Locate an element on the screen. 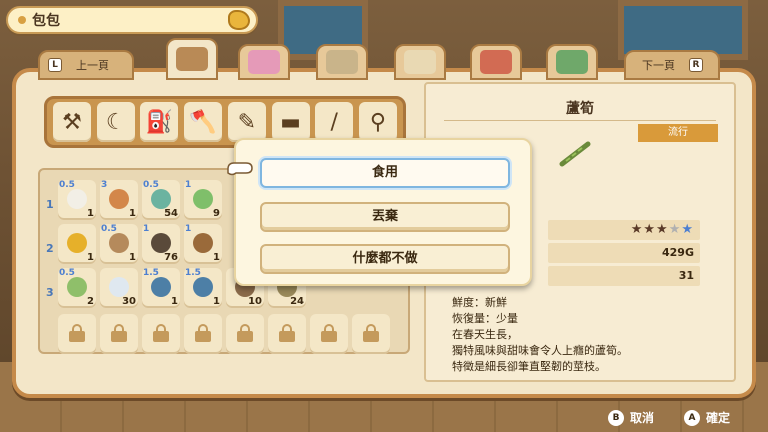 The height and width of the screenshot is (432, 768). b-button-icon: B is located at coordinates (616, 417).